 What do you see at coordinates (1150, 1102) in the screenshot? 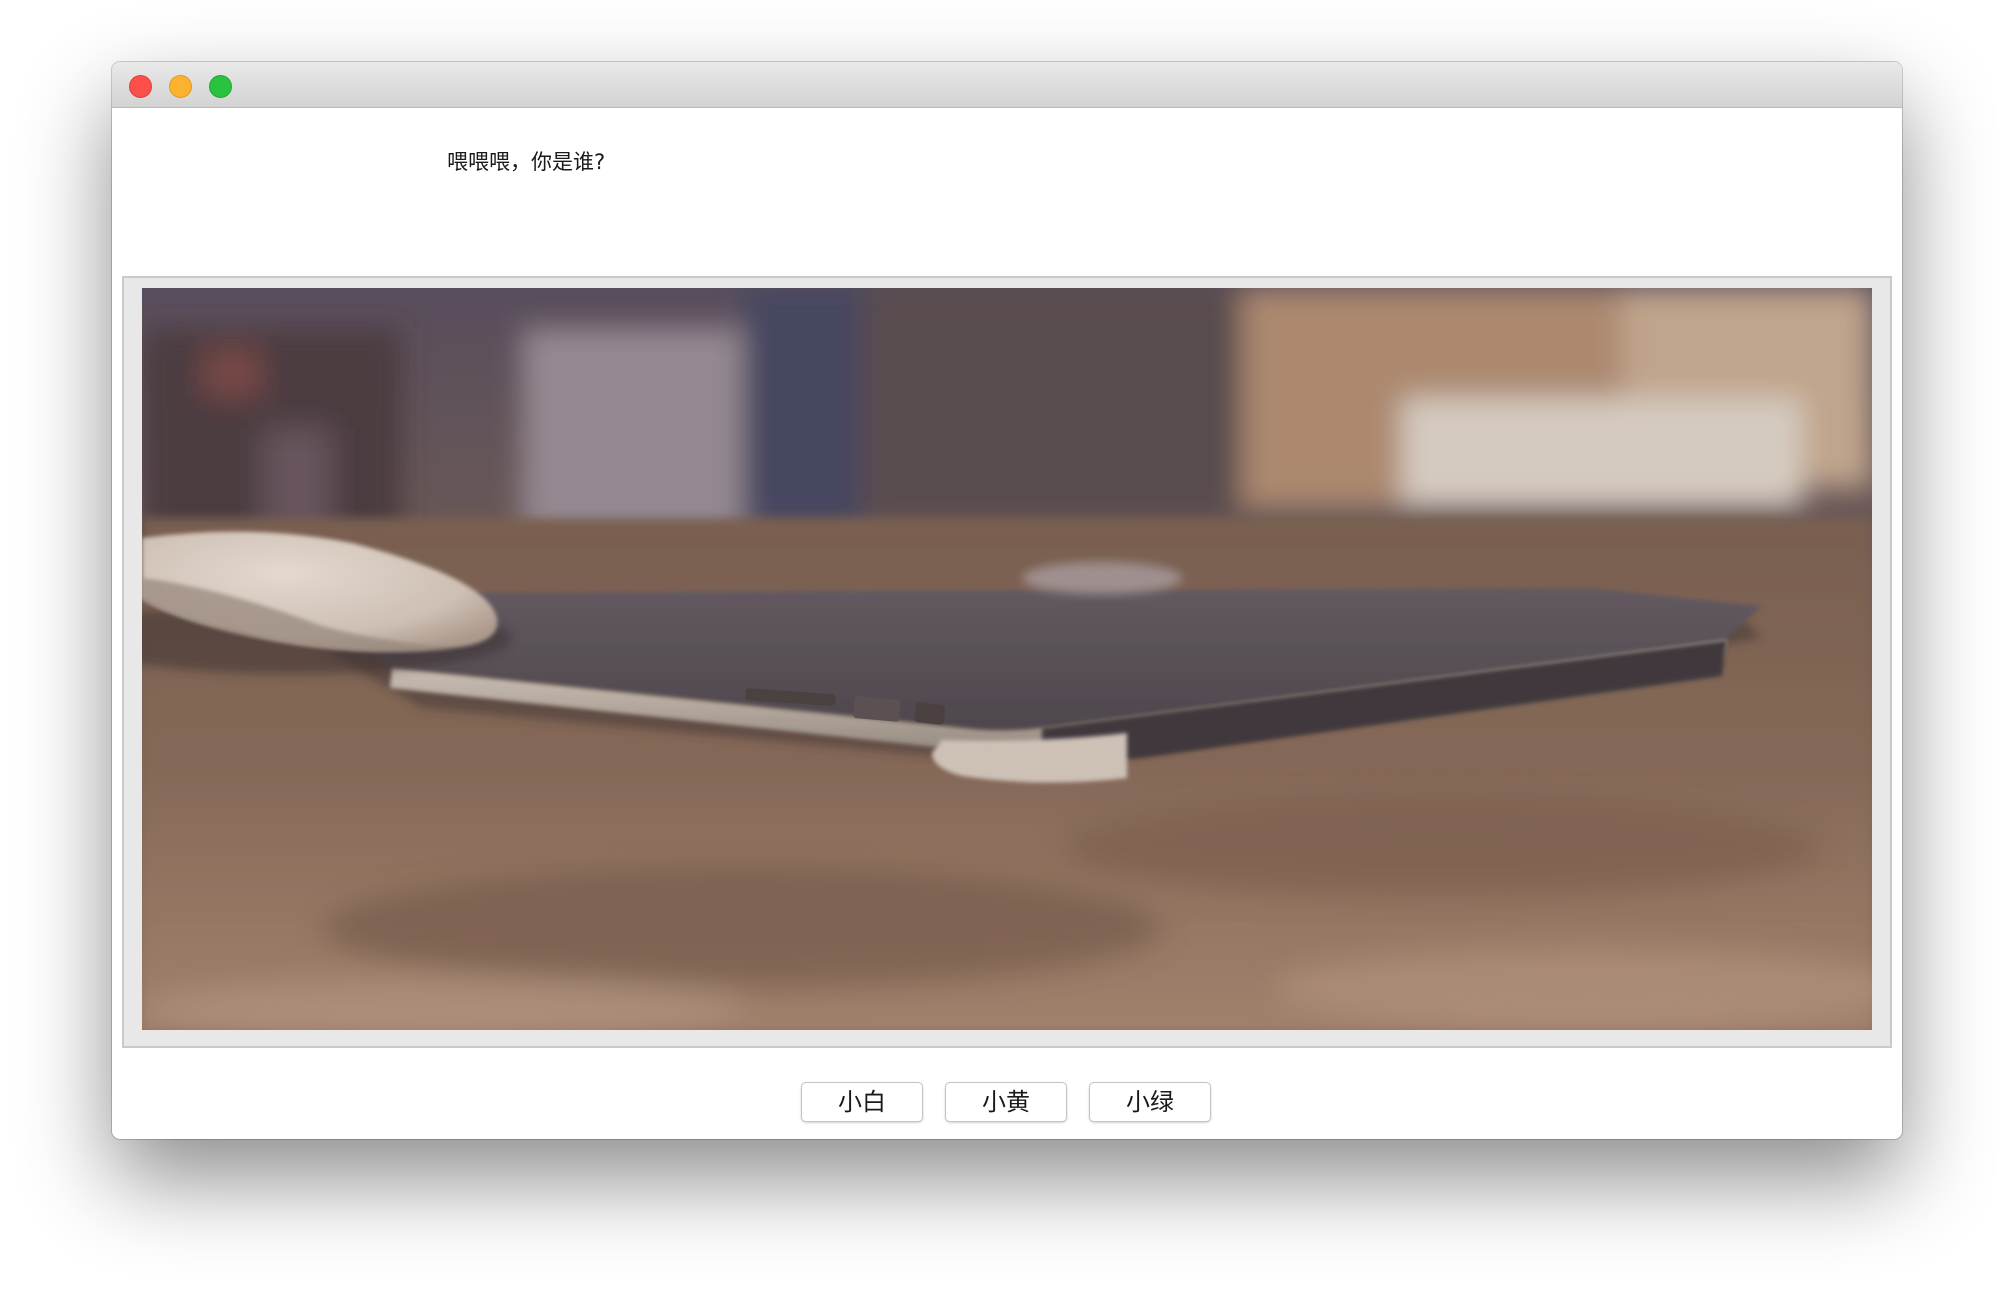
I see `xiaolv-button: 小绿` at bounding box center [1150, 1102].